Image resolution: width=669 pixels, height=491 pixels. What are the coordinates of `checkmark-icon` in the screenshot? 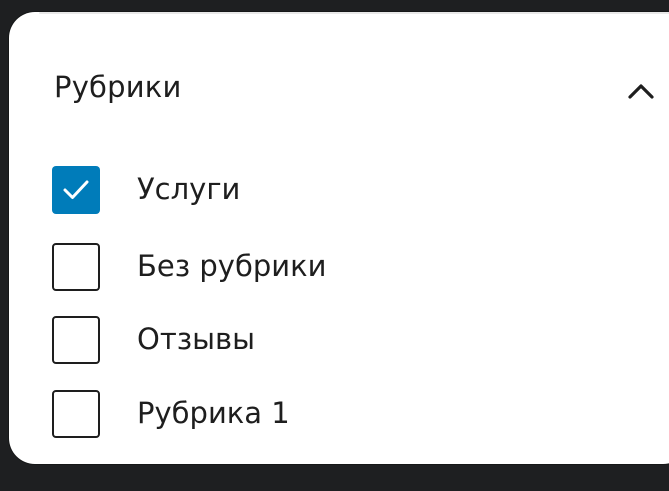 It's located at (76, 189).